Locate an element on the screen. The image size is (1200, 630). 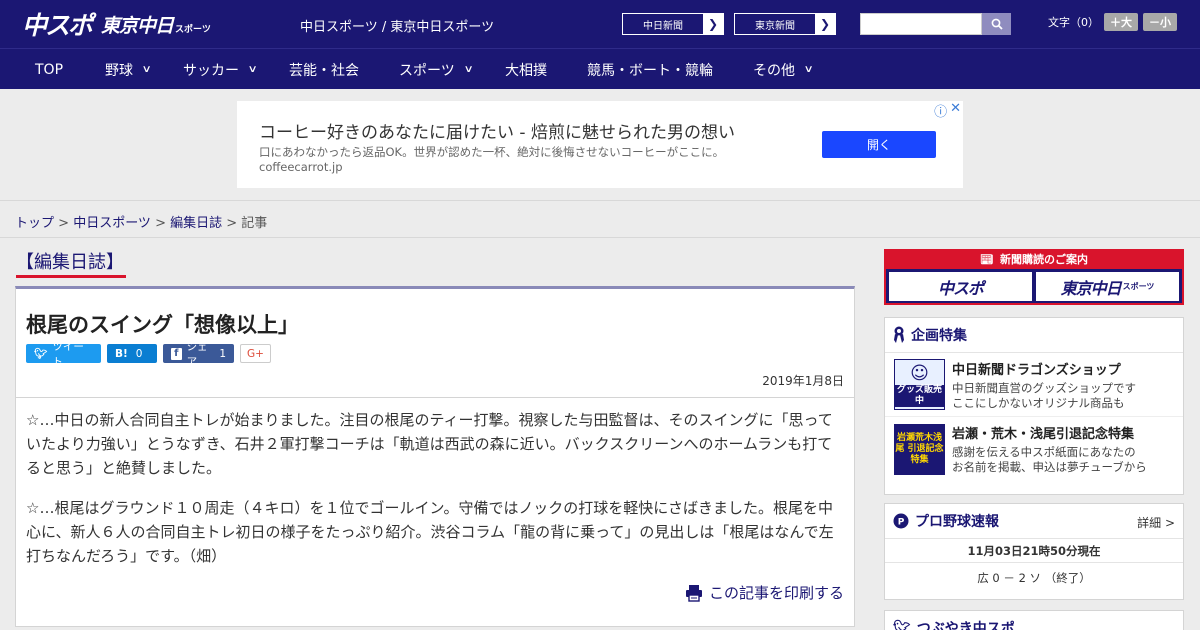
site-search is located at coordinates (935, 24).